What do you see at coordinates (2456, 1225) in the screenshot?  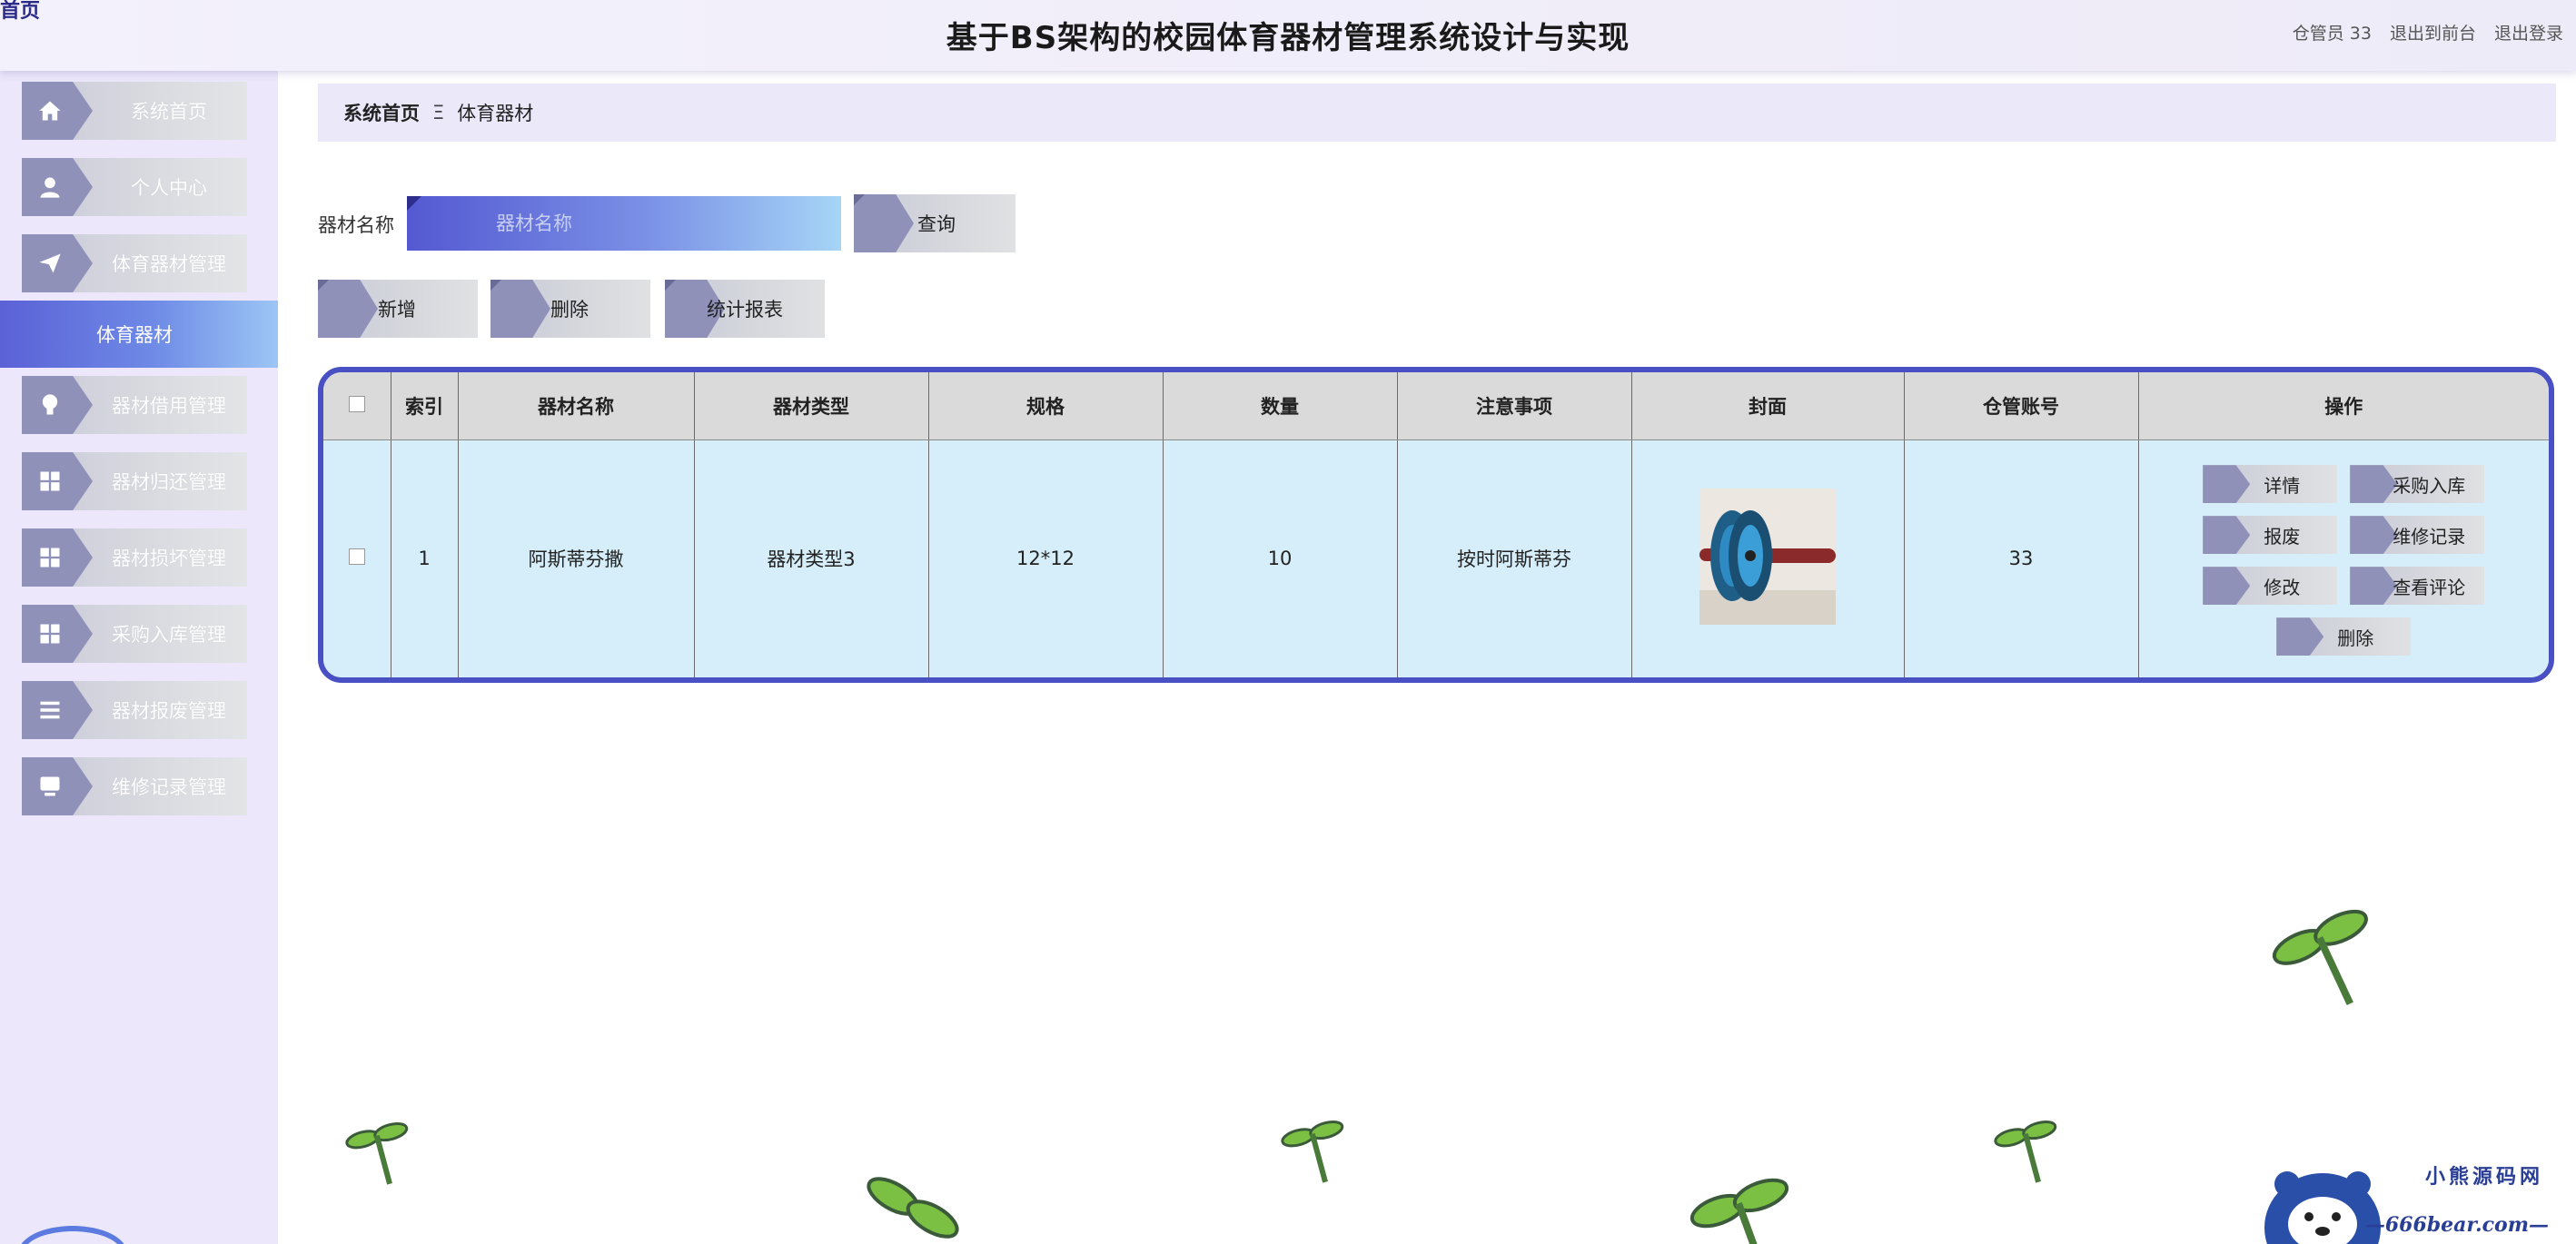 I see `watermark-subtitle: —666bear.com—` at bounding box center [2456, 1225].